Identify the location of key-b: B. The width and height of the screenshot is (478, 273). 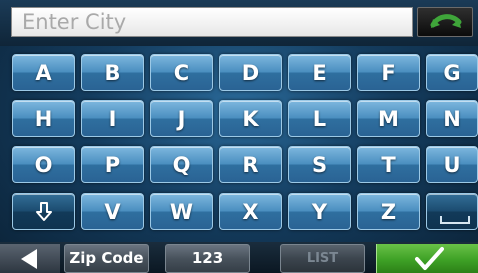
(112, 72).